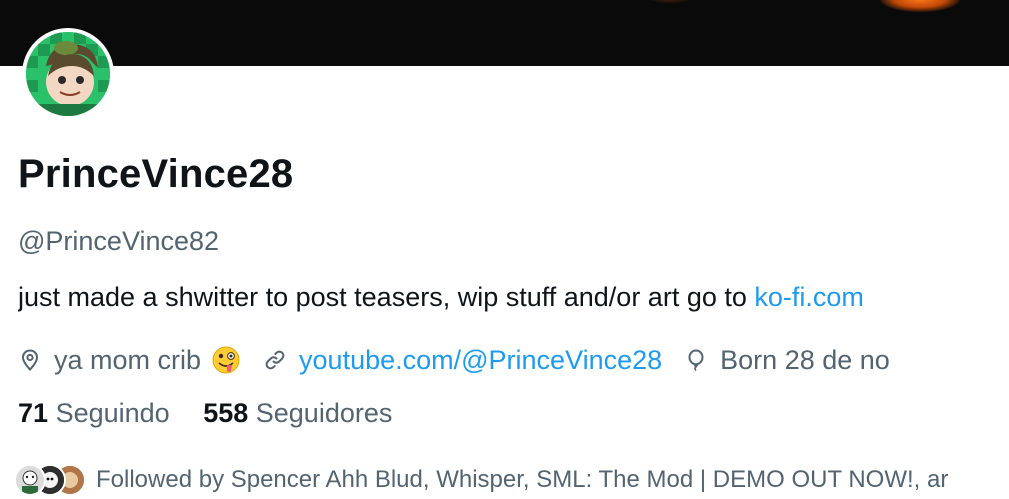  What do you see at coordinates (504, 33) in the screenshot?
I see `profile-banner` at bounding box center [504, 33].